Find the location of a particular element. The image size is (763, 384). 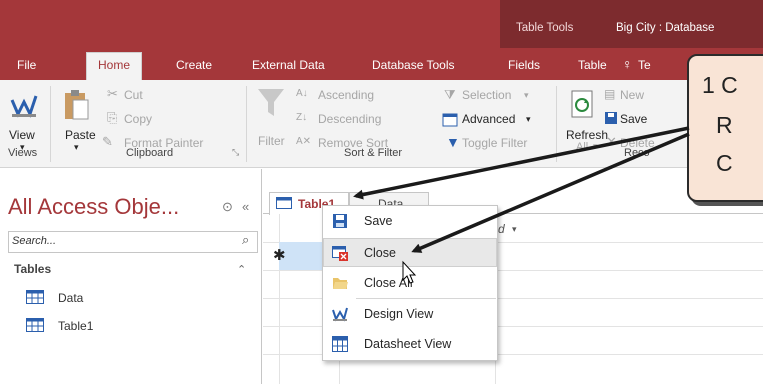

mouse-pointer-icon is located at coordinates (409, 272).